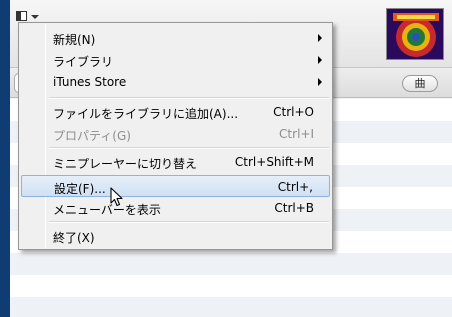  Describe the element at coordinates (21, 16) in the screenshot. I see `app-menu-icon` at that location.